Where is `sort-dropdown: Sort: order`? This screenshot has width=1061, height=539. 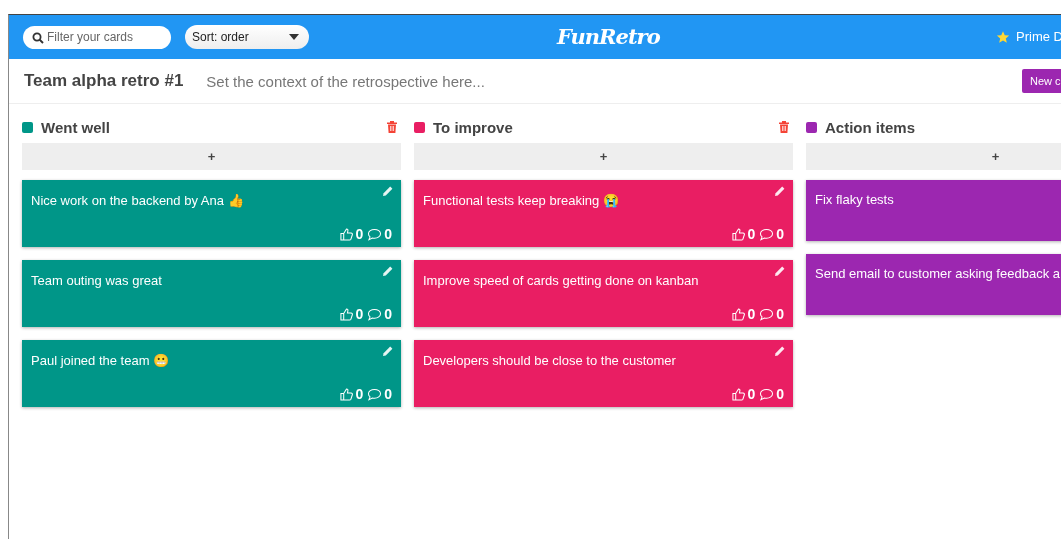 sort-dropdown: Sort: order is located at coordinates (247, 37).